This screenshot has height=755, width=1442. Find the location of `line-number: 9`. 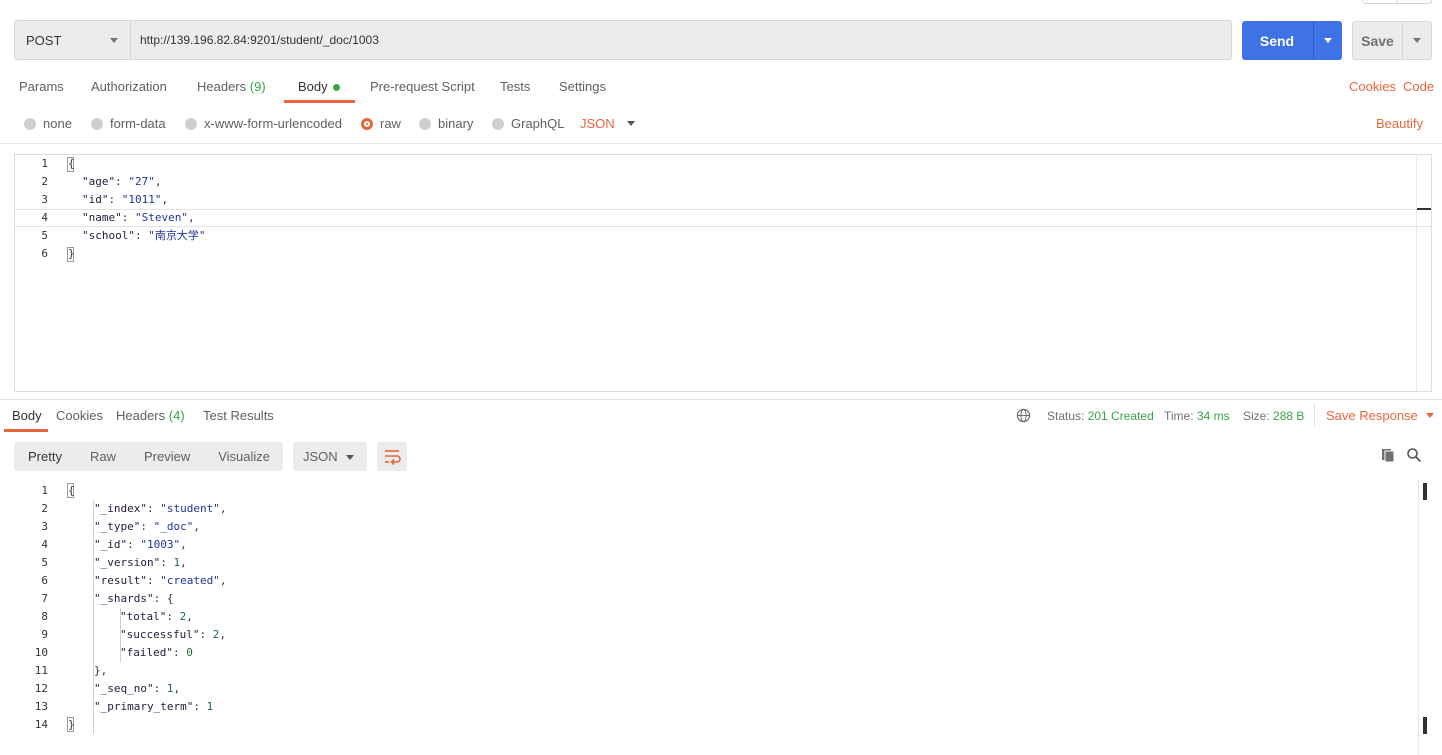

line-number: 9 is located at coordinates (44, 634).